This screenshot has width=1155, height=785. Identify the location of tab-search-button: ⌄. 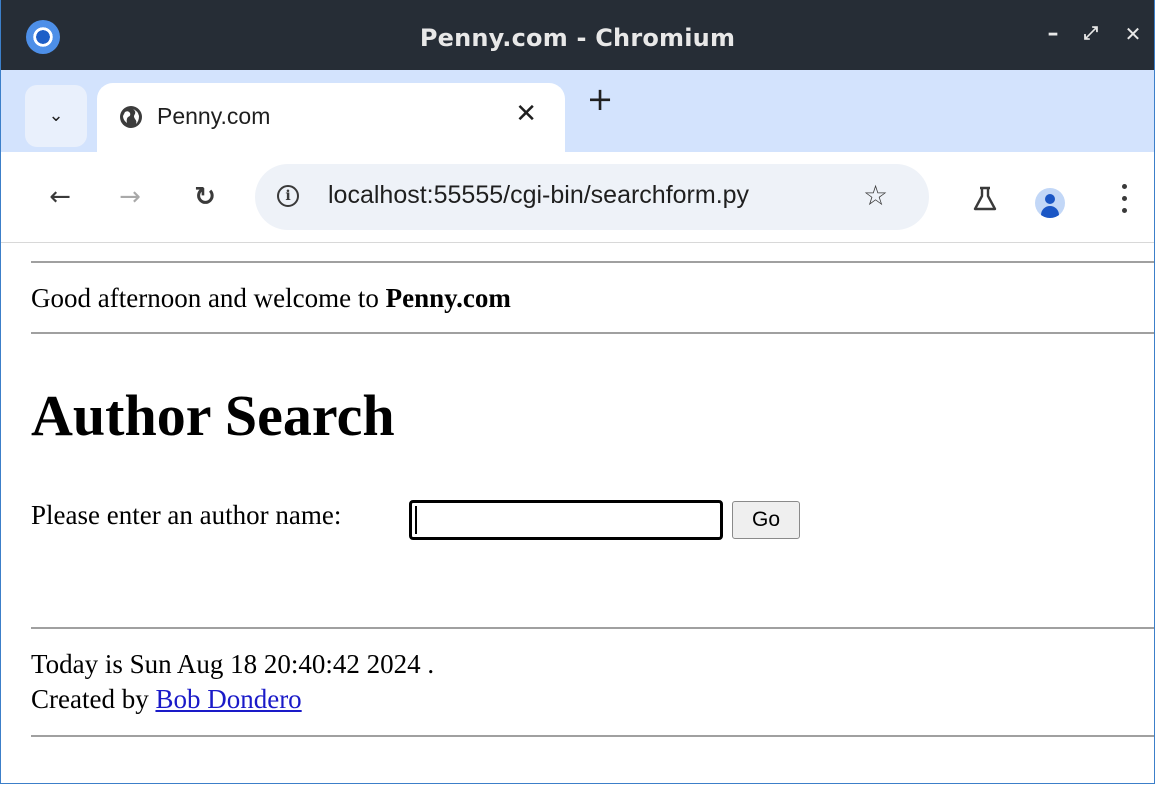
(56, 116).